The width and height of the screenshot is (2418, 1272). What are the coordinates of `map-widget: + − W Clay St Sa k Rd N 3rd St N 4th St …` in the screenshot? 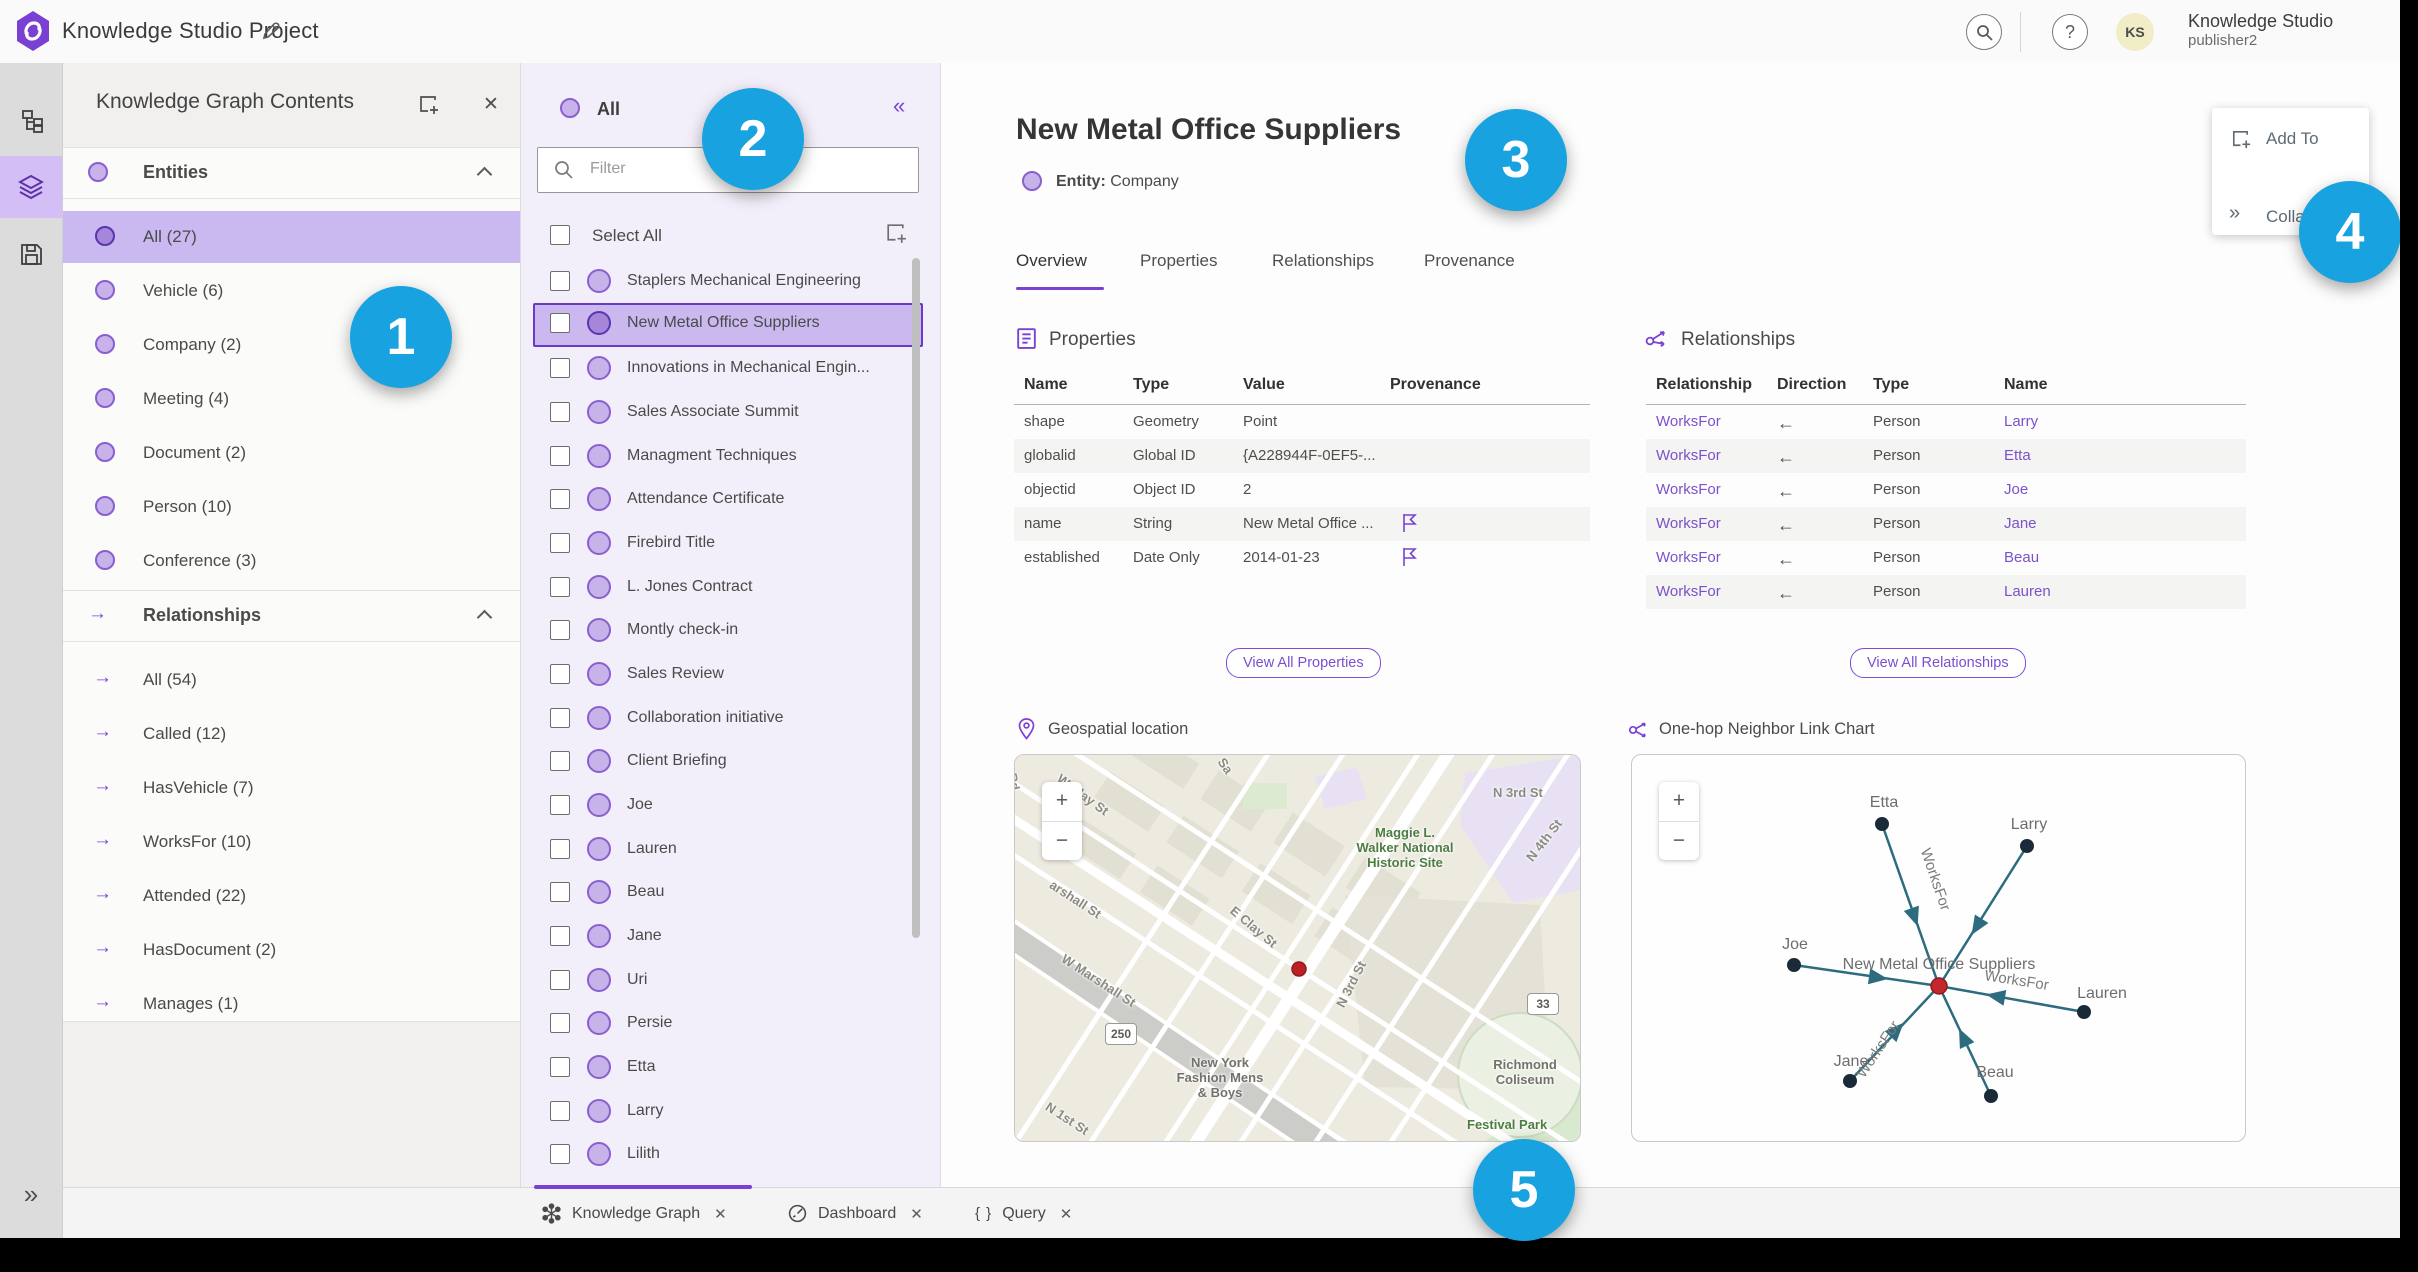 It's located at (1297, 948).